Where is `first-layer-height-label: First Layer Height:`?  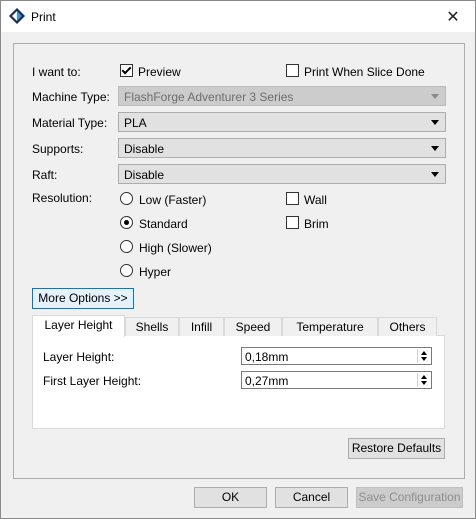
first-layer-height-label: First Layer Height: is located at coordinates (92, 381).